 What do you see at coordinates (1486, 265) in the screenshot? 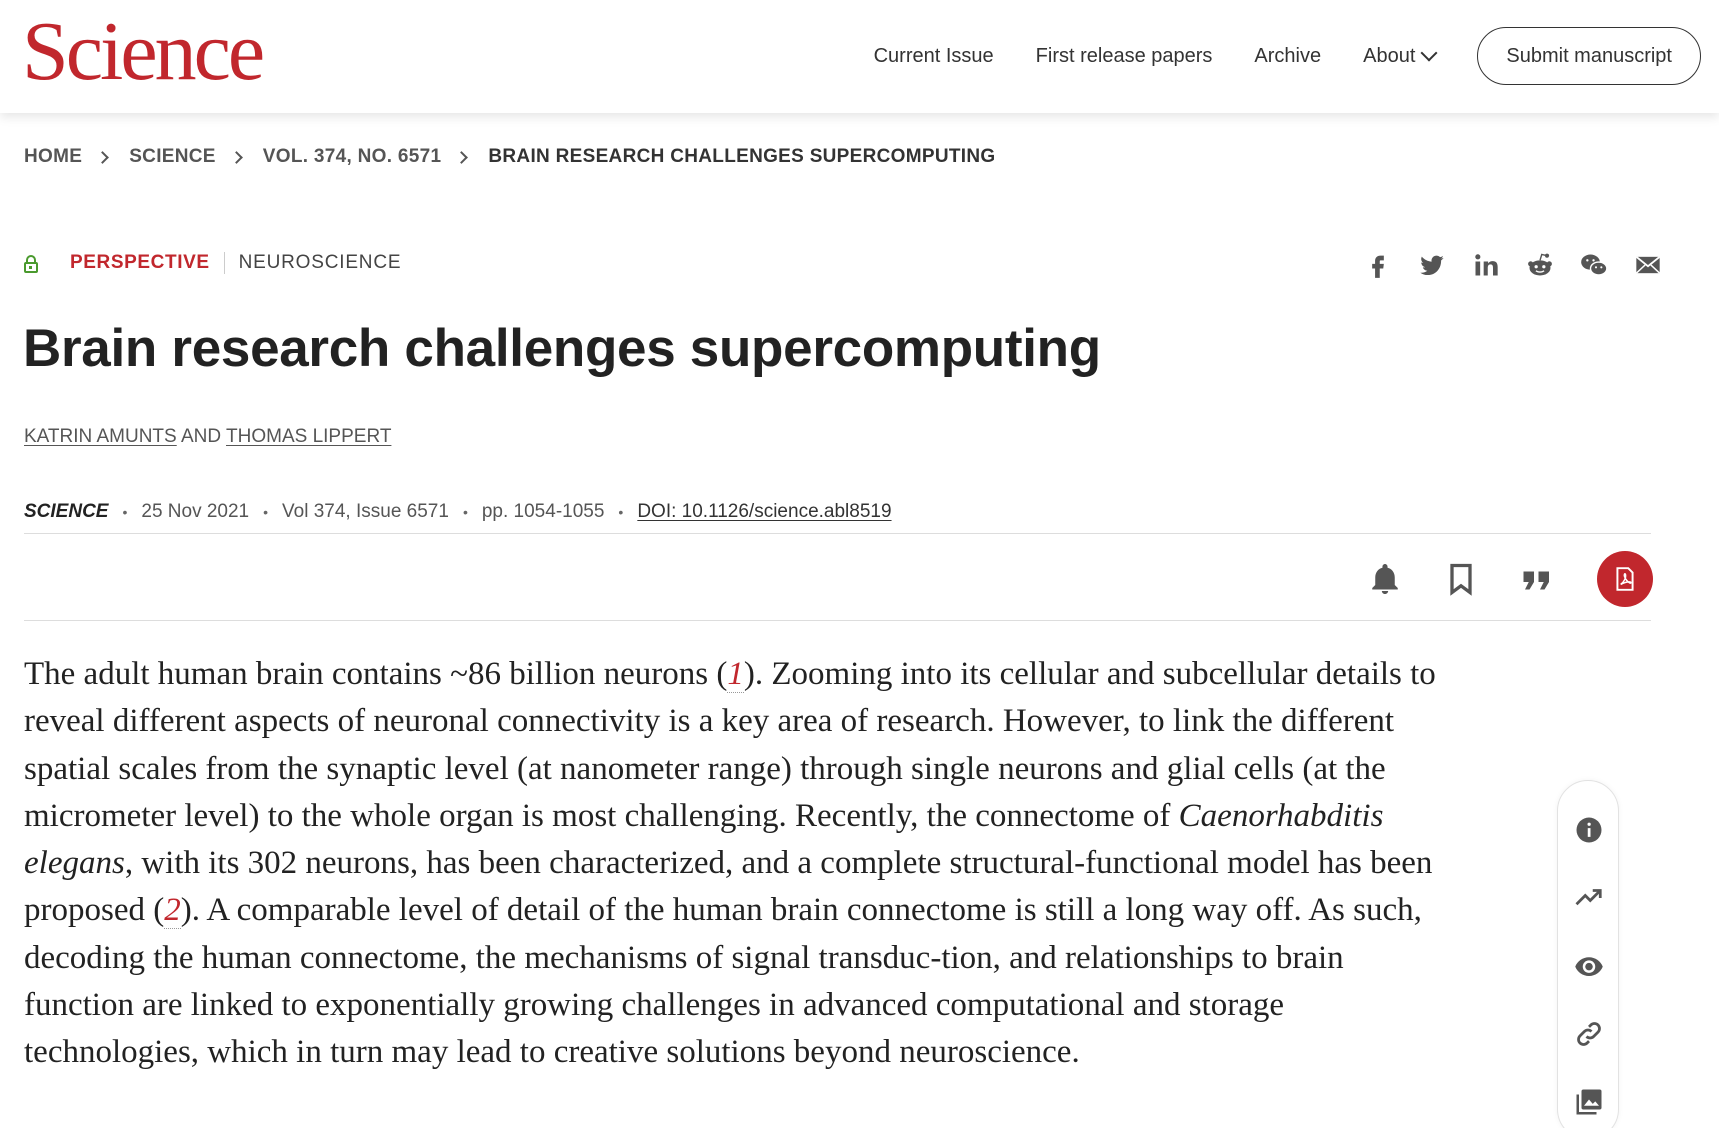
I see `linkedin-icon` at bounding box center [1486, 265].